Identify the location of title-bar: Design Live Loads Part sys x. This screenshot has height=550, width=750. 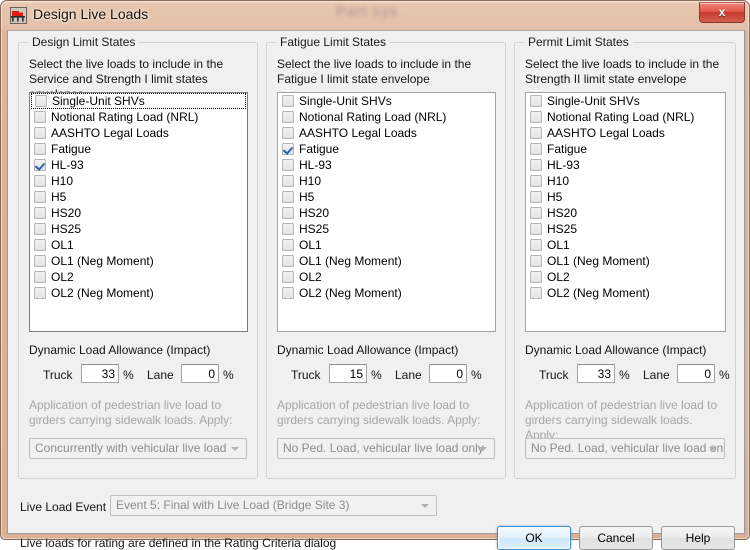
(375, 15).